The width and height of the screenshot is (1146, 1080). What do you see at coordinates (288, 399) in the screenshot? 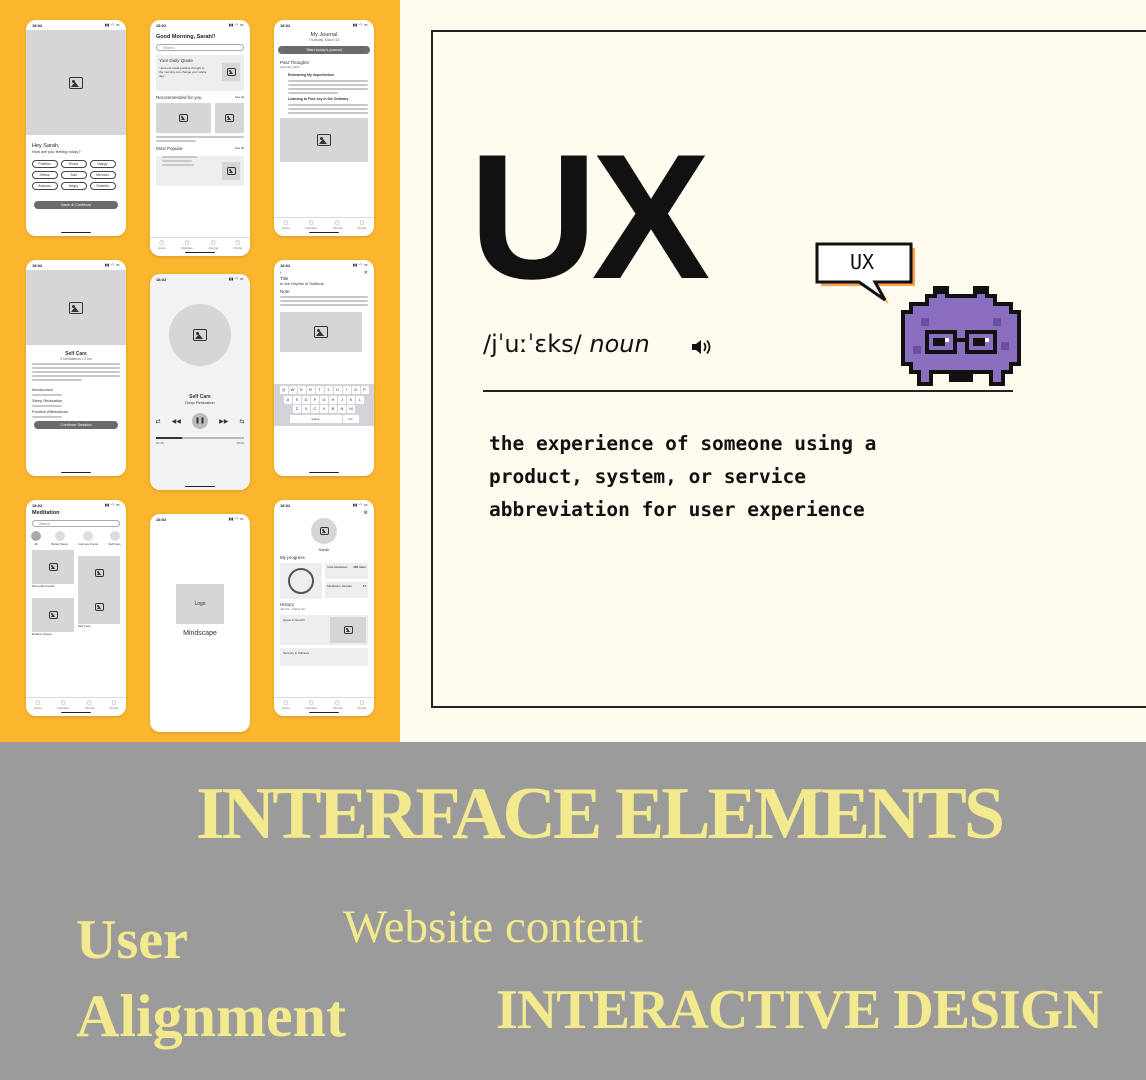
I see `keyboard-key: A` at bounding box center [288, 399].